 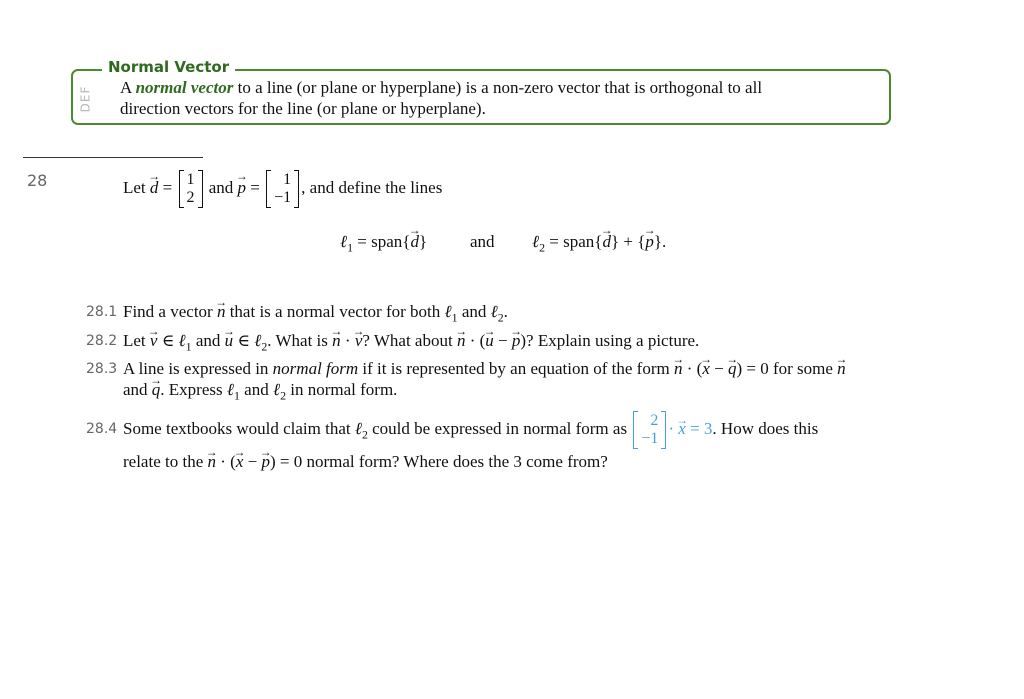 I want to click on item-number: 28.2, so click(x=102, y=341).